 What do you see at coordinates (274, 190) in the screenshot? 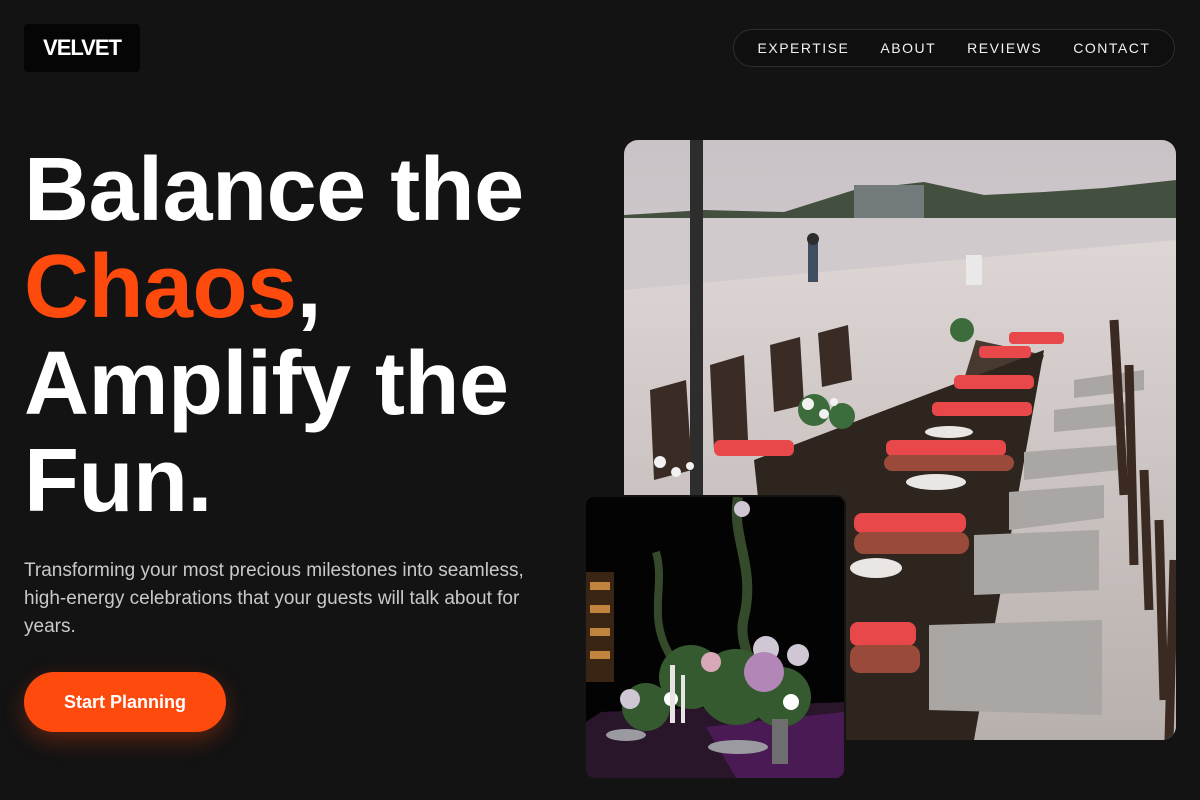
I see `headline-line-1: Balance the` at bounding box center [274, 190].